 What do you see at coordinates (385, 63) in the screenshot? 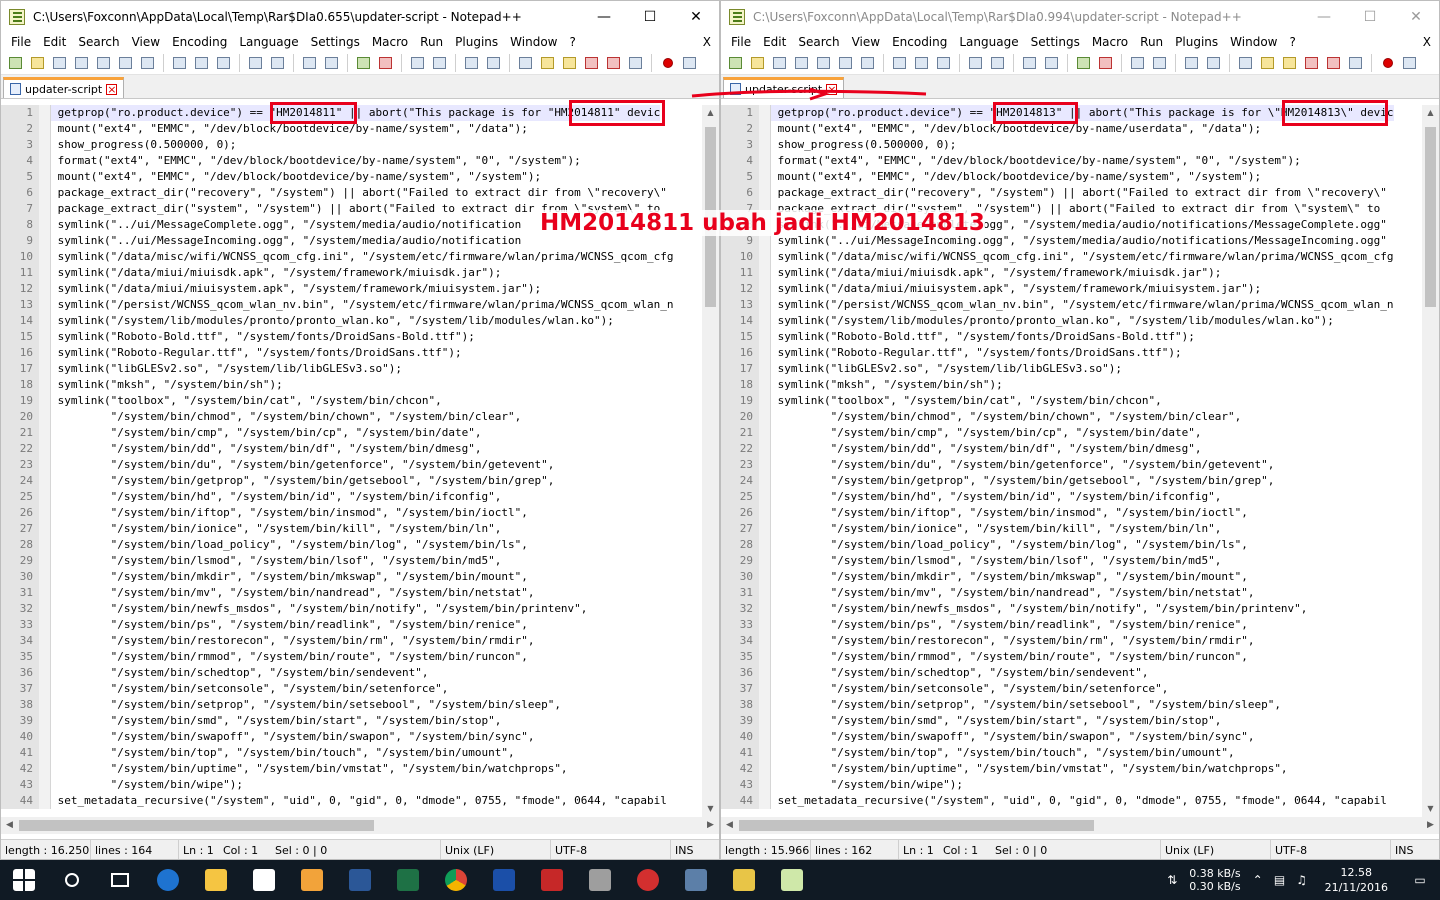
I see `zoom-out-icon` at bounding box center [385, 63].